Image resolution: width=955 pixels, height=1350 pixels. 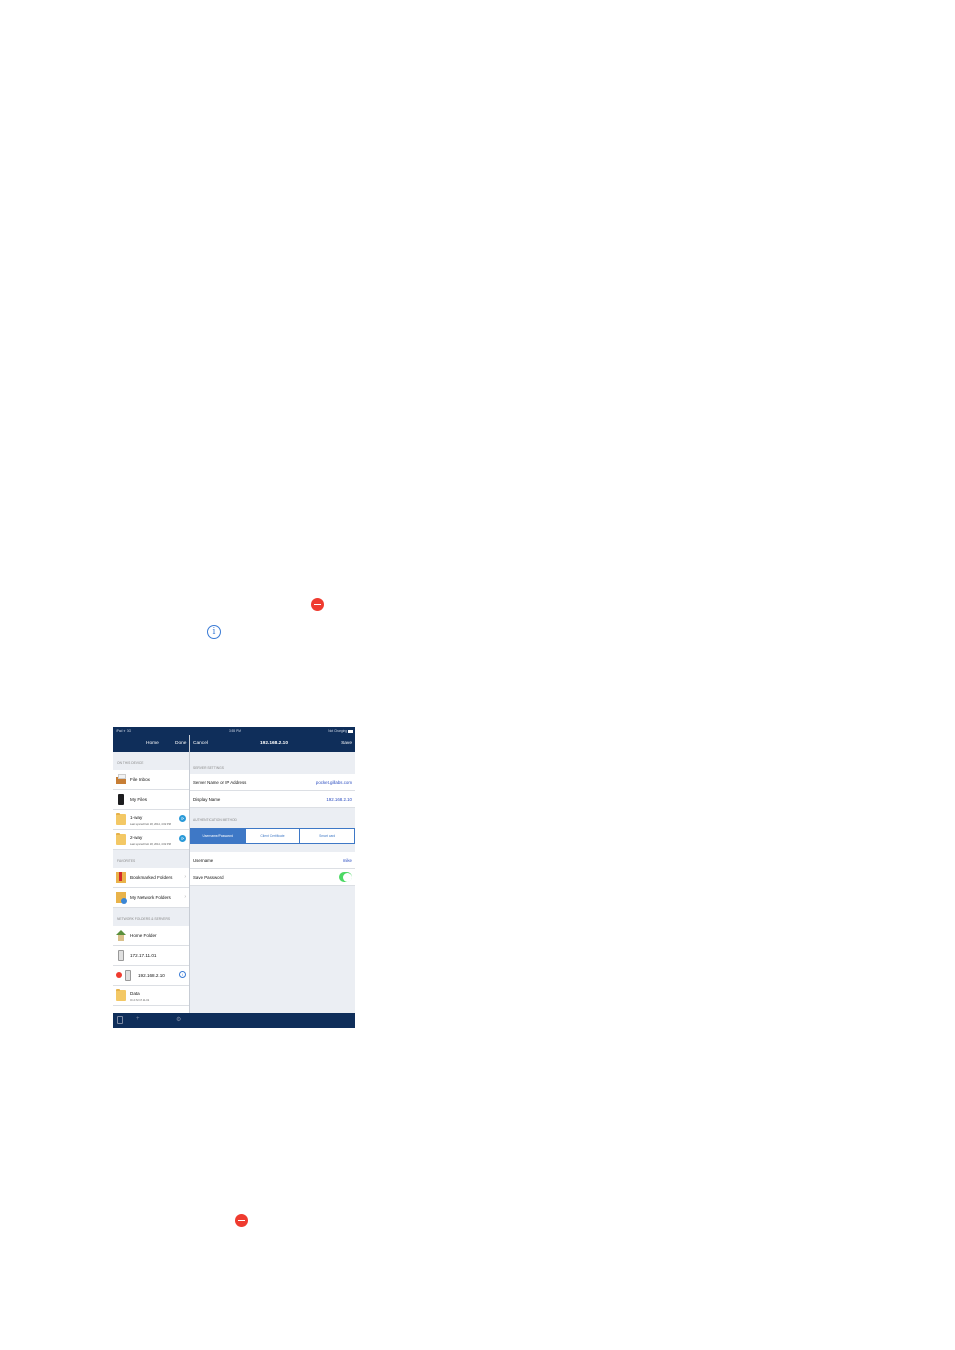 I want to click on auth-option-username-password: Username/Password, so click(x=218, y=836).